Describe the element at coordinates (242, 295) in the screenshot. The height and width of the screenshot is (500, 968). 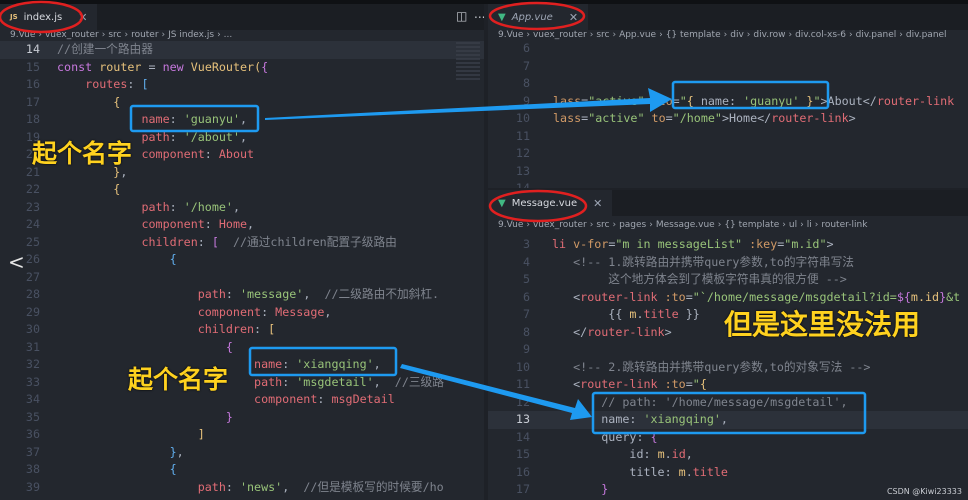
I see `code-line: 28 path: 'message', //二级路由不加斜杠.` at that location.